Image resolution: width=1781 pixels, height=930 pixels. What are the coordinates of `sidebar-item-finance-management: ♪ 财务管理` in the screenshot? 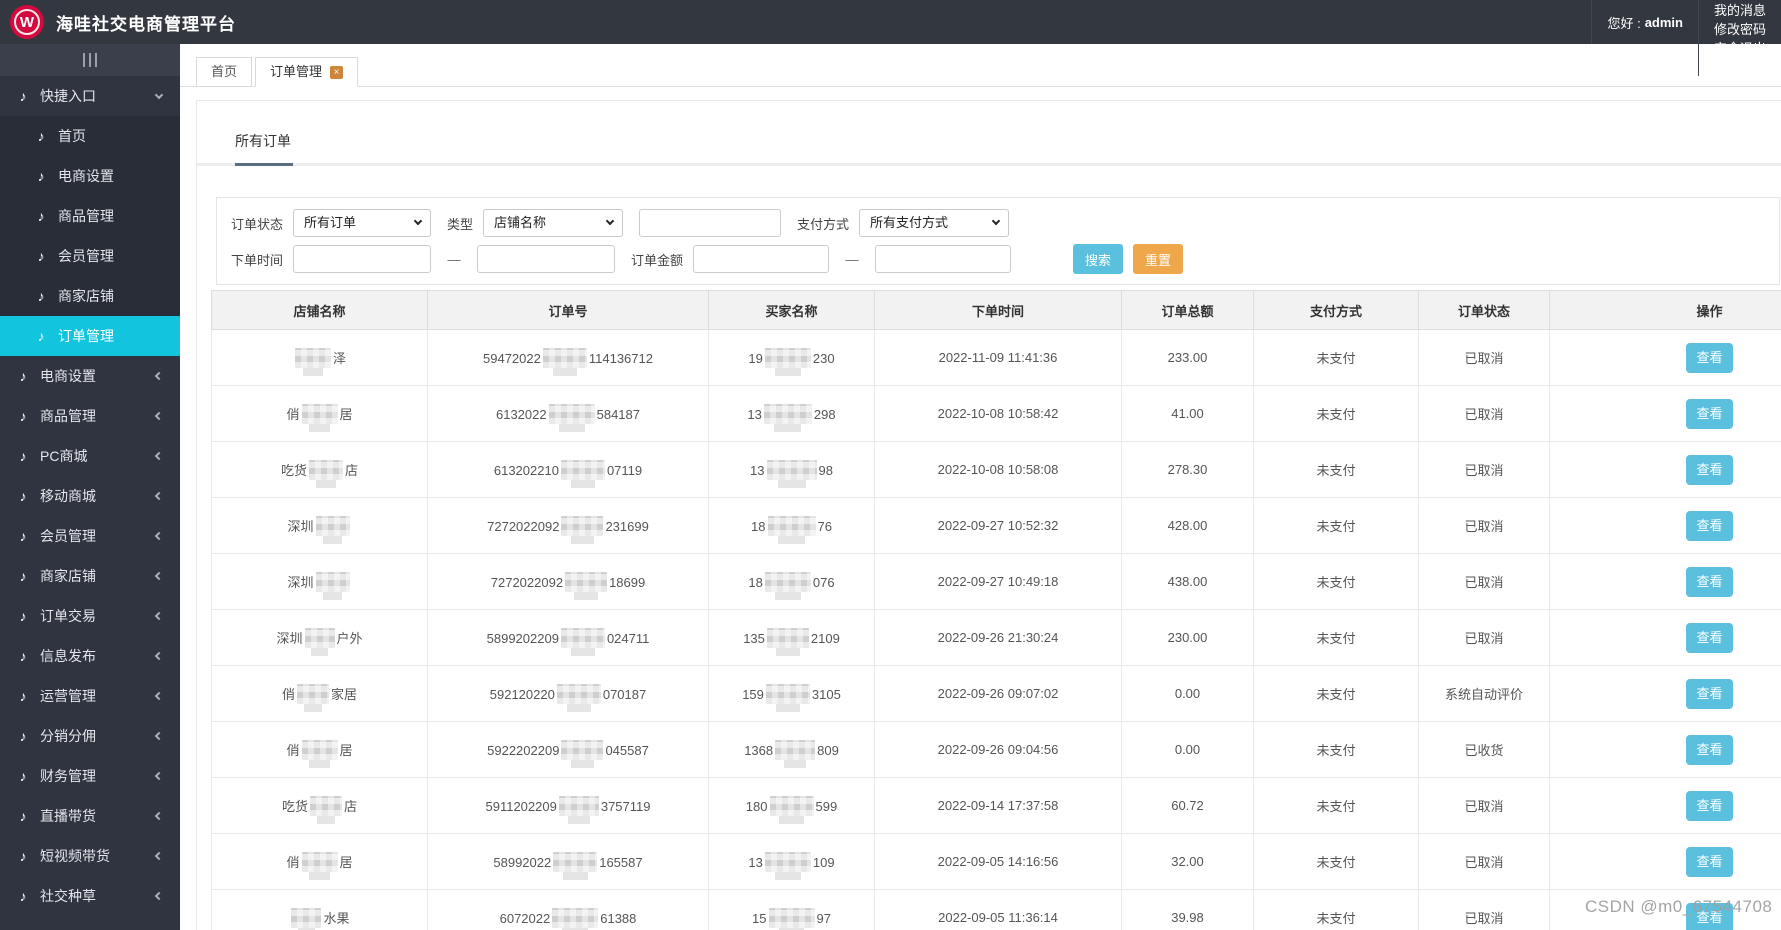 It's located at (90, 776).